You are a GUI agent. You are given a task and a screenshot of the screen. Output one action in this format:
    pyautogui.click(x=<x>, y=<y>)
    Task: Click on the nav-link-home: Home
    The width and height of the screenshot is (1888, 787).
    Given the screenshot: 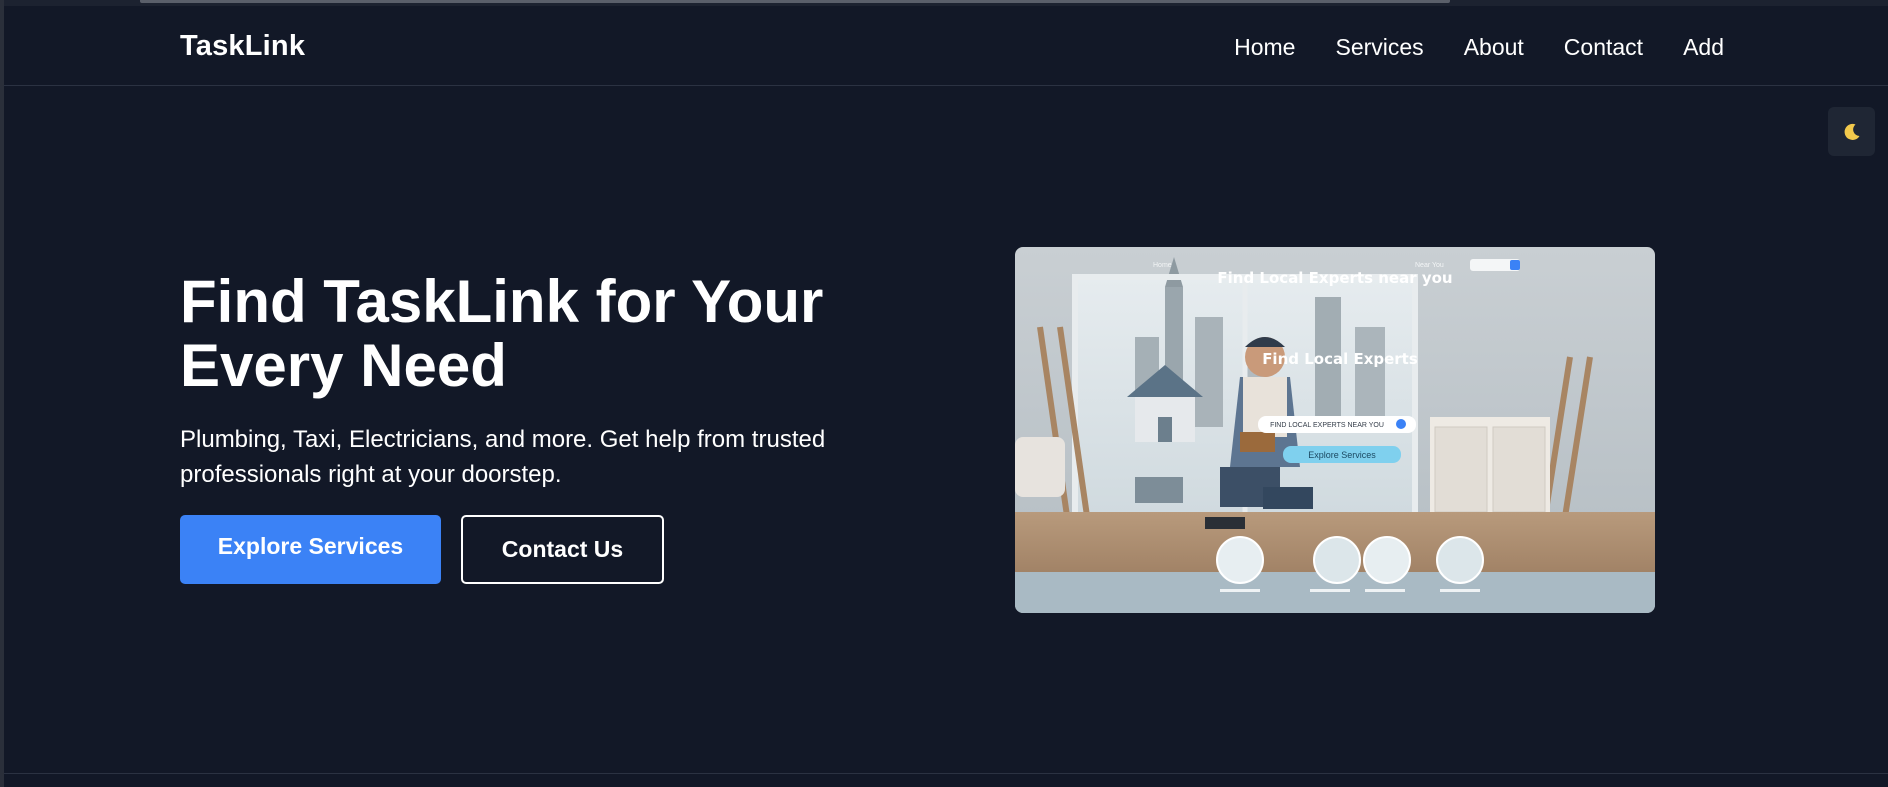 What is the action you would take?
    pyautogui.click(x=1264, y=47)
    